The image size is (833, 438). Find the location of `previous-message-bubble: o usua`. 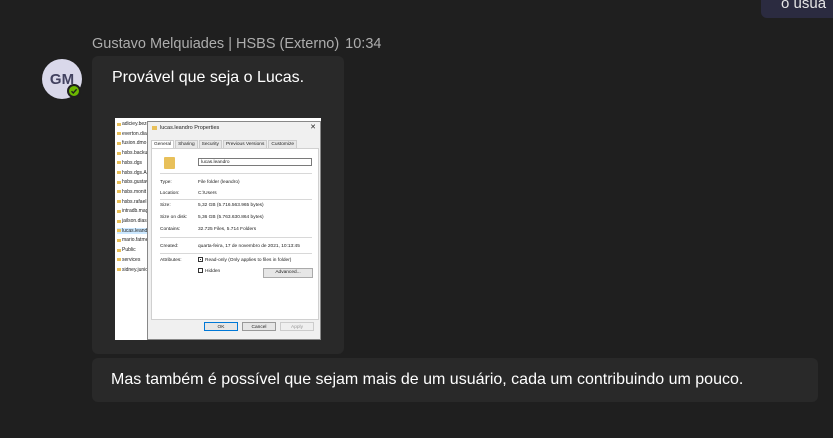

previous-message-bubble: o usua is located at coordinates (797, 9).